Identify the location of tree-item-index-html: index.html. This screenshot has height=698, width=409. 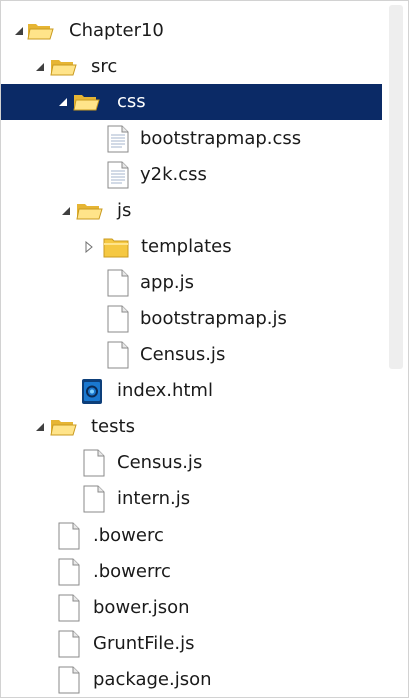
(191, 391).